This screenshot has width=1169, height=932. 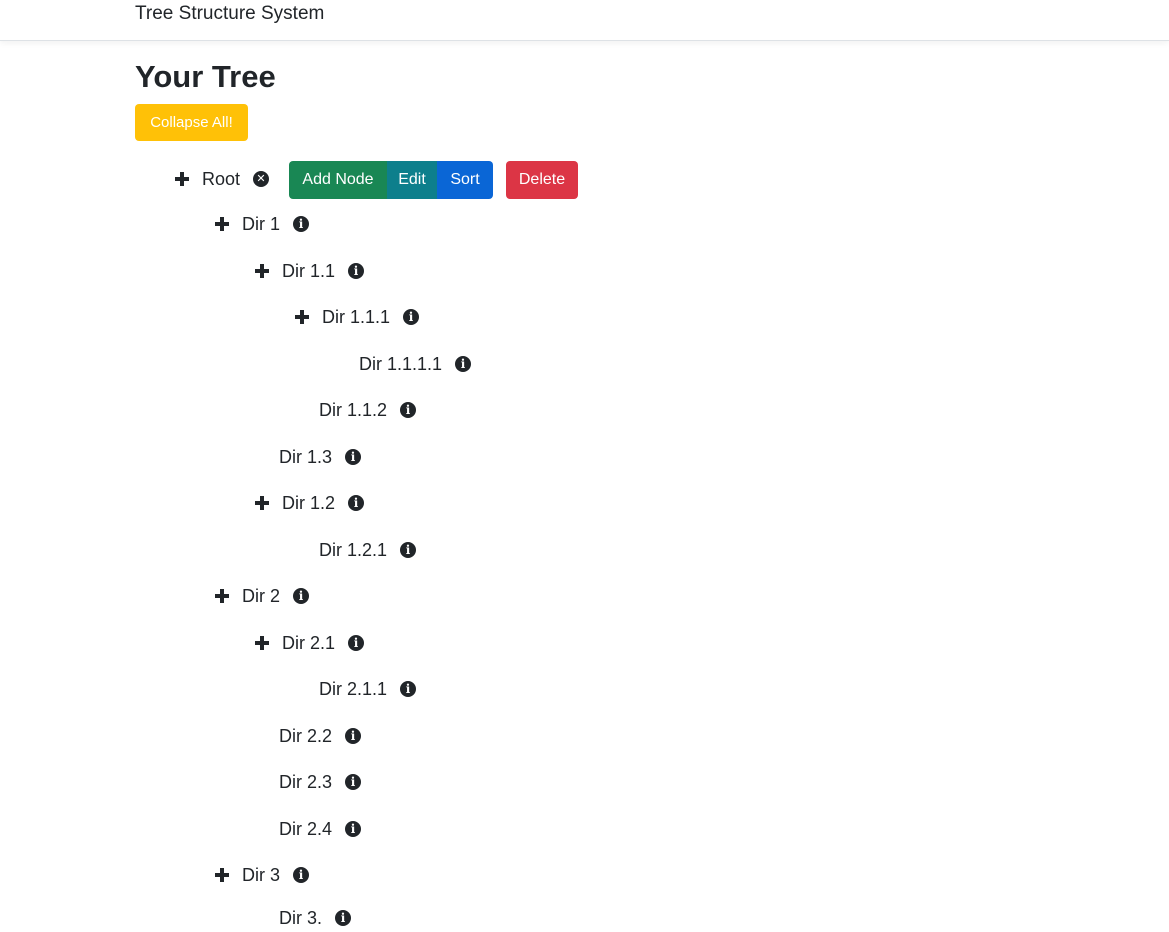 I want to click on tree-node-label: Dir 1.1, so click(x=308, y=271).